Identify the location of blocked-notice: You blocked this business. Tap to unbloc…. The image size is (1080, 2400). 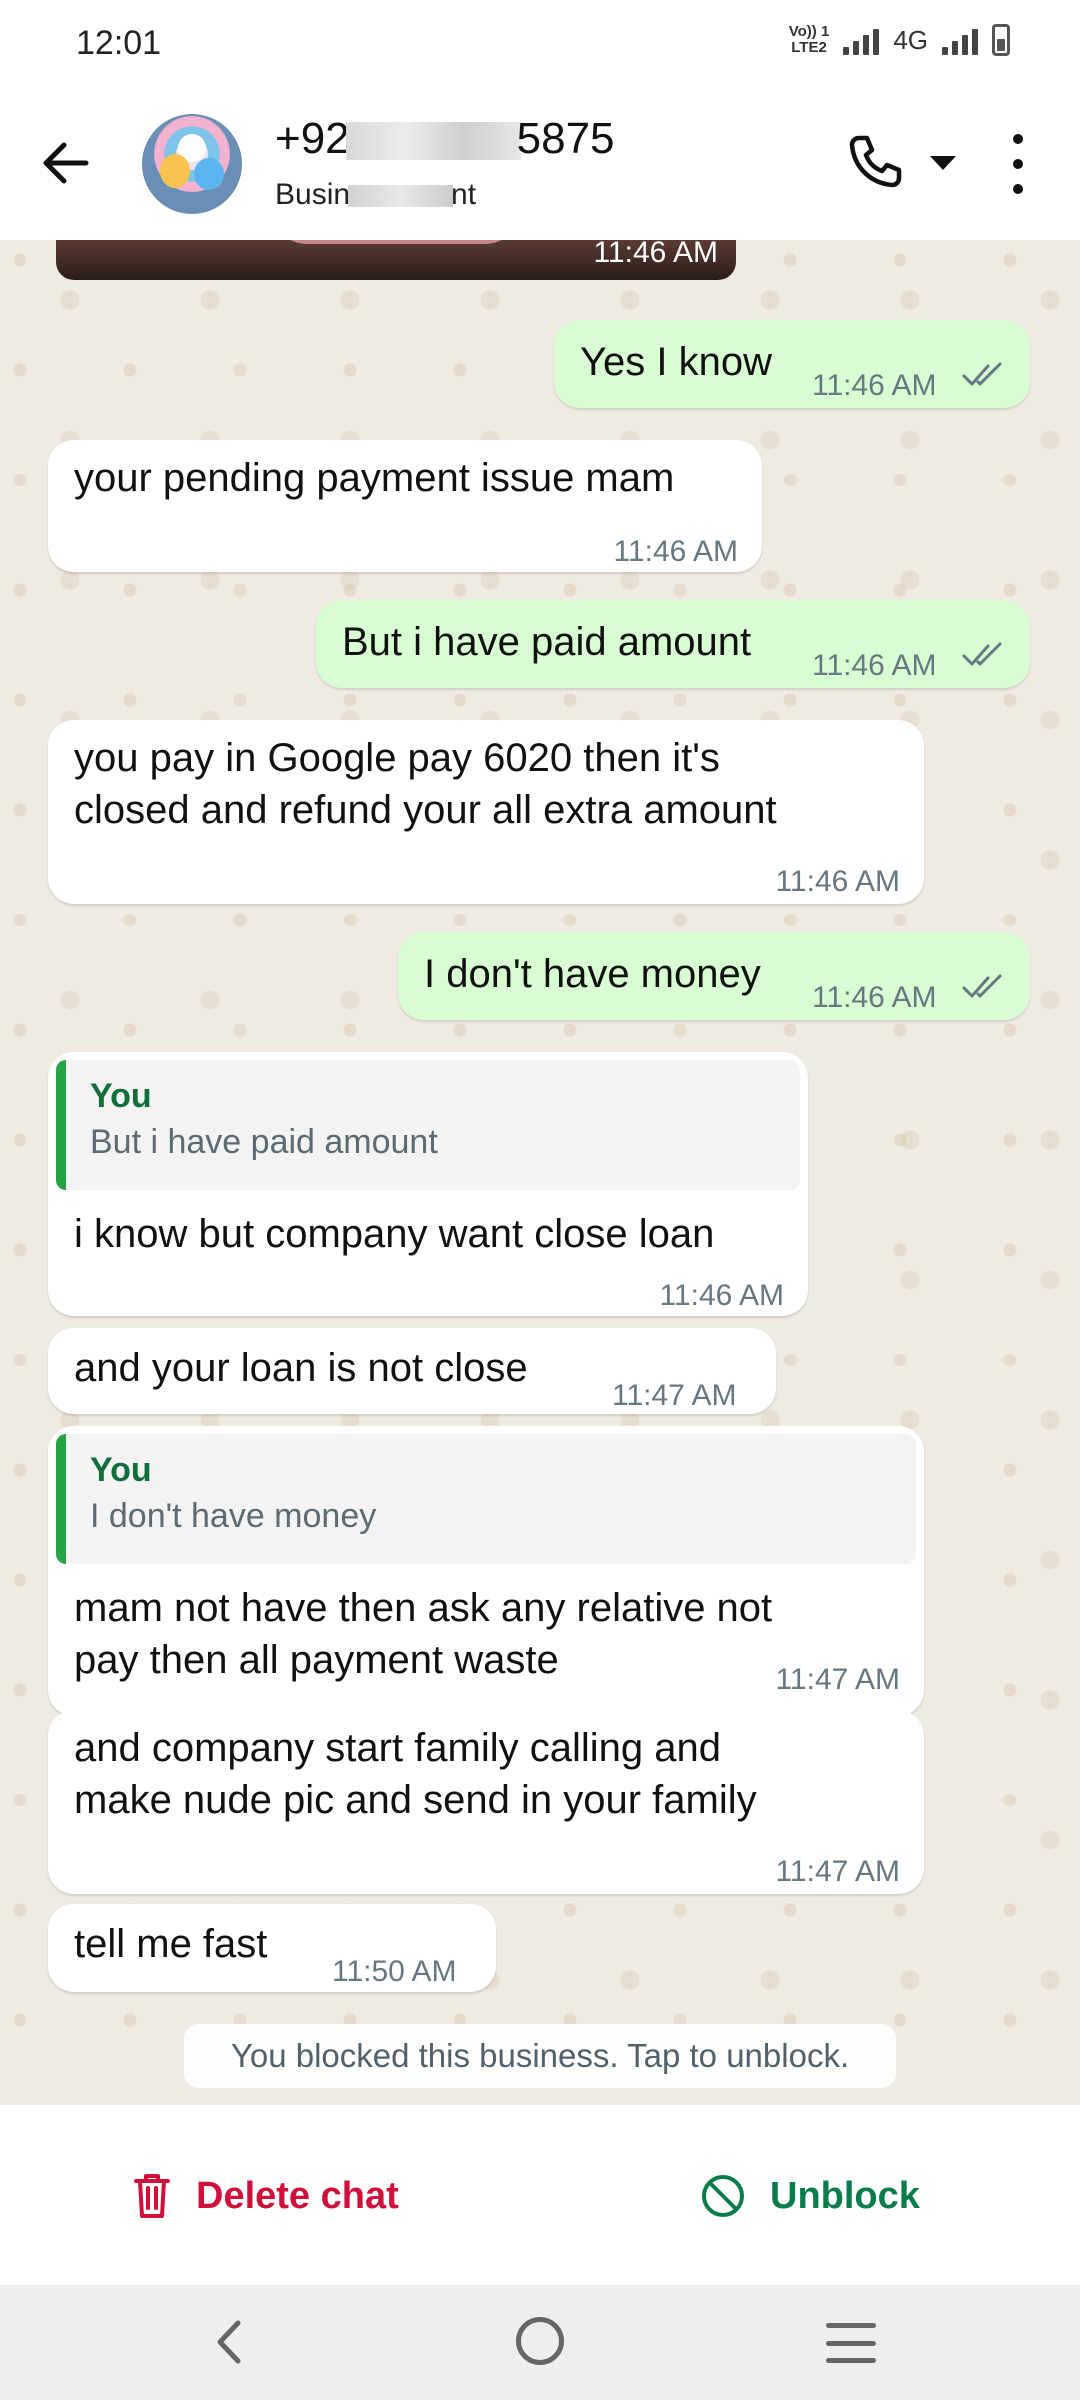
(540, 2056).